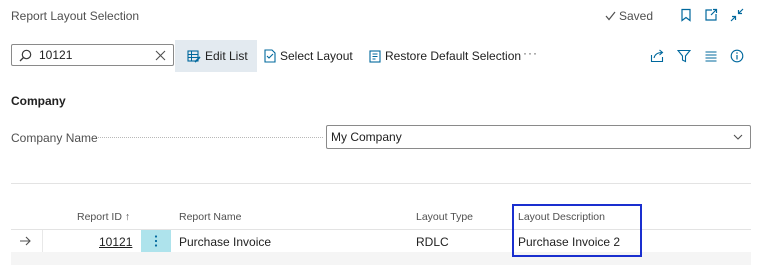  I want to click on select-layout-button: Select Layout, so click(308, 56).